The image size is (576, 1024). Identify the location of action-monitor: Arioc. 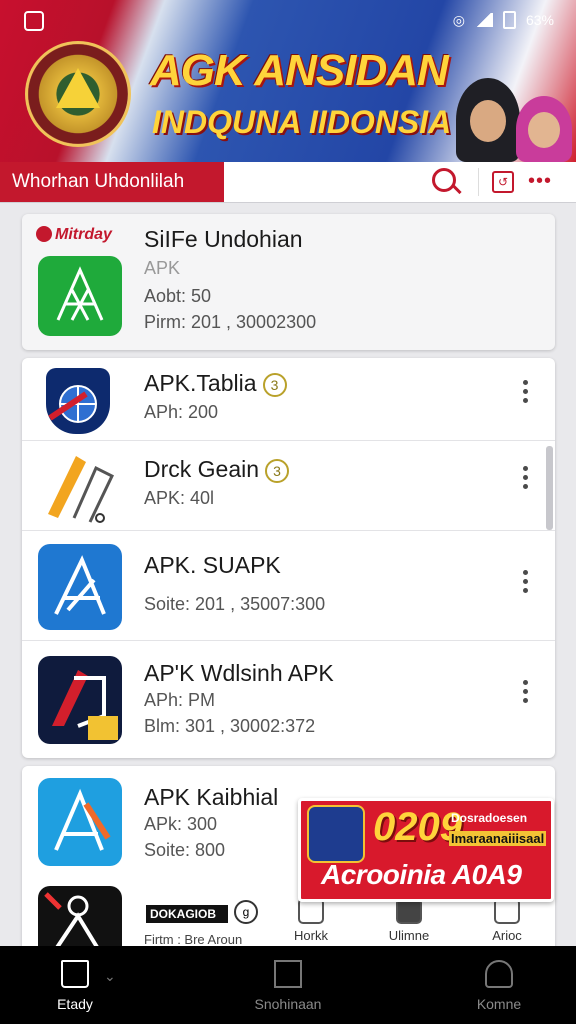
(507, 920).